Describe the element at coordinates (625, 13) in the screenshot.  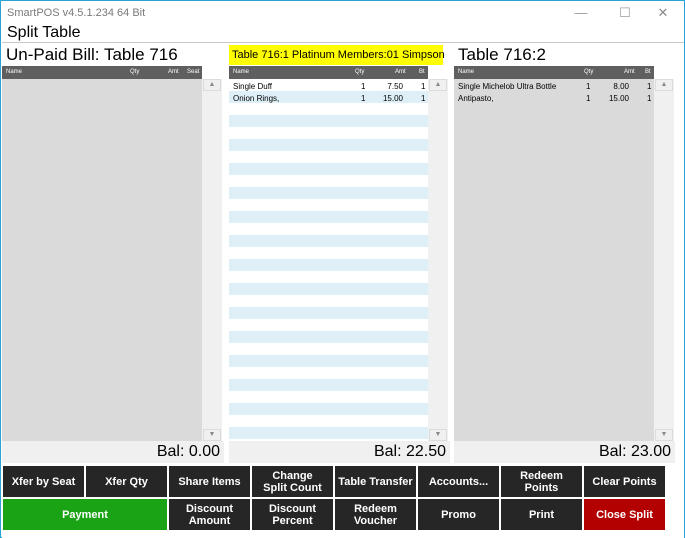
I see `maximize-icon: ☐` at that location.